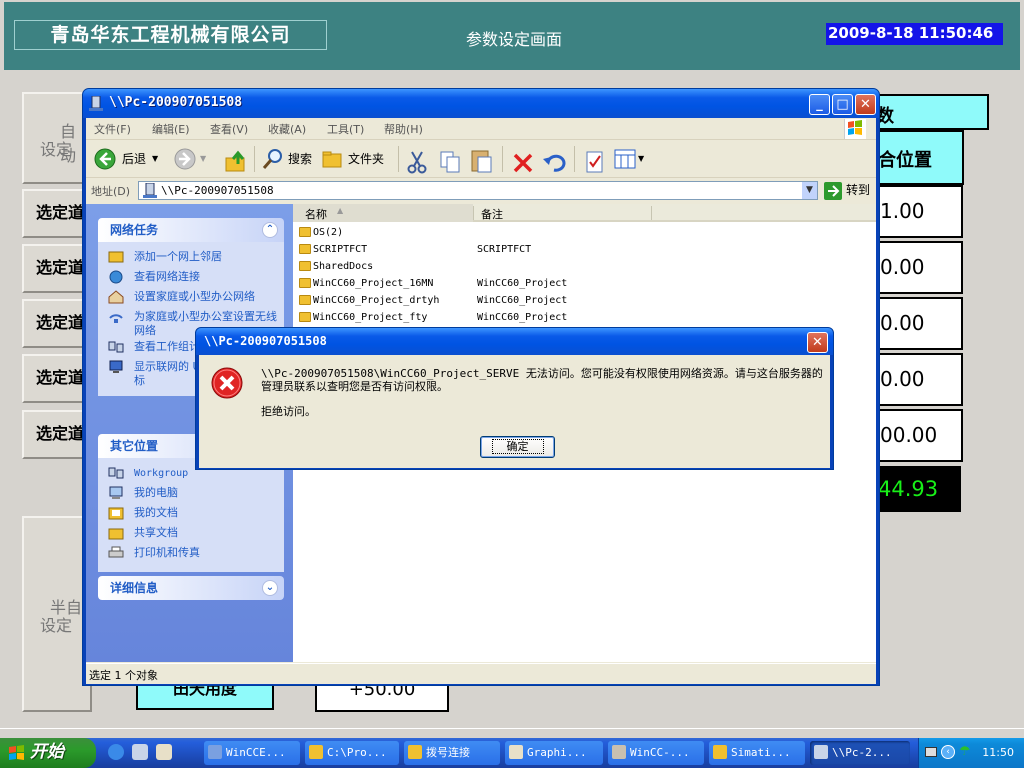  Describe the element at coordinates (619, 752) in the screenshot. I see `wincc-runtime-icon` at that location.